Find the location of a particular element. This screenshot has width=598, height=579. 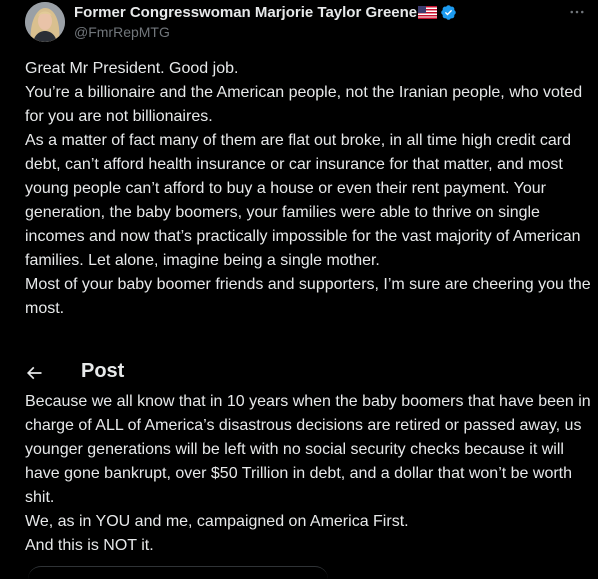

back-button is located at coordinates (34, 373).